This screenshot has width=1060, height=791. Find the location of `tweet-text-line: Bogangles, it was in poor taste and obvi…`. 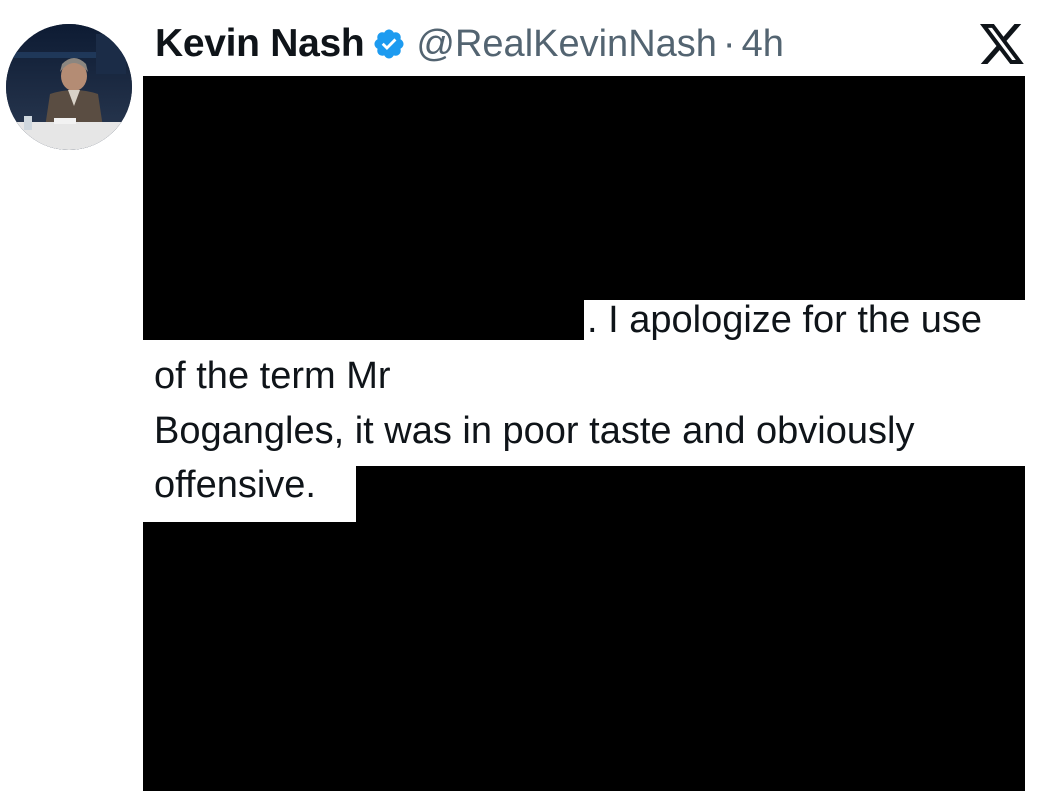

tweet-text-line: Bogangles, it was in poor taste and obvi… is located at coordinates (534, 431).